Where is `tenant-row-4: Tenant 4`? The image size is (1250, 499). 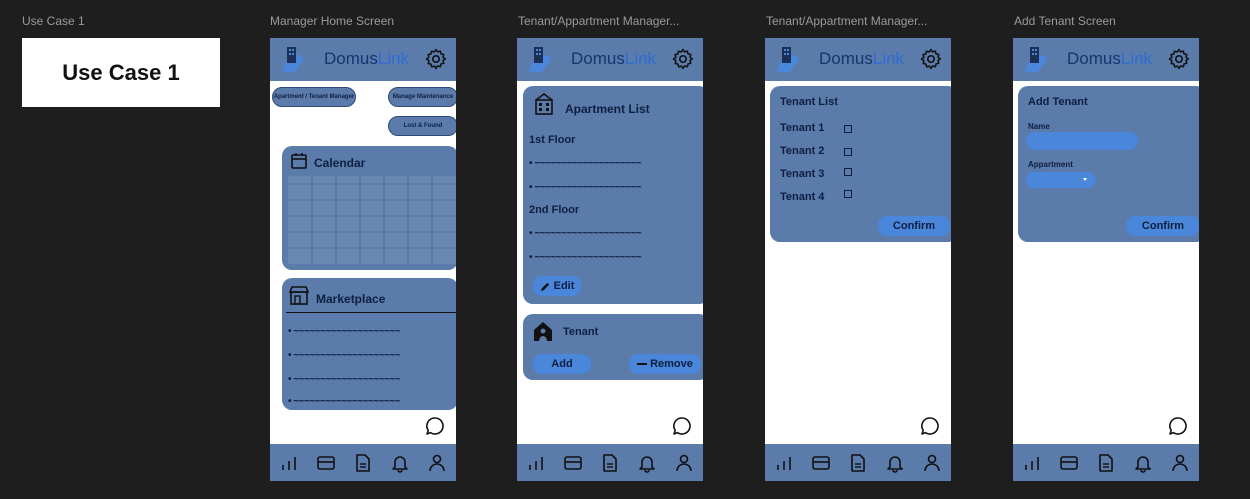 tenant-row-4: Tenant 4 is located at coordinates (802, 197).